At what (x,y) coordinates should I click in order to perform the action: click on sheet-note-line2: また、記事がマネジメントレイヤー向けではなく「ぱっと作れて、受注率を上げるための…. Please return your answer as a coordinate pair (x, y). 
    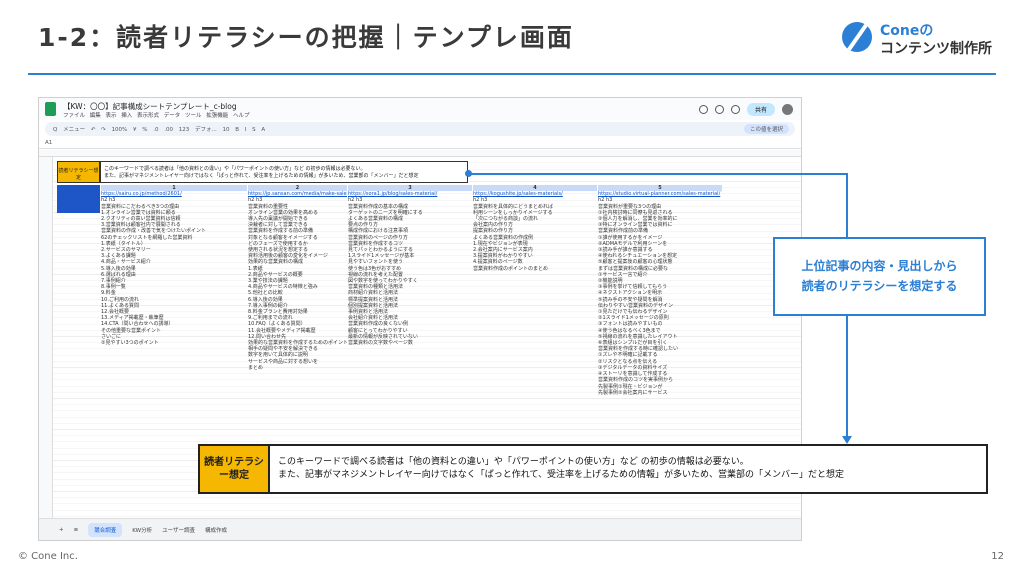
    Looking at the image, I should click on (261, 176).